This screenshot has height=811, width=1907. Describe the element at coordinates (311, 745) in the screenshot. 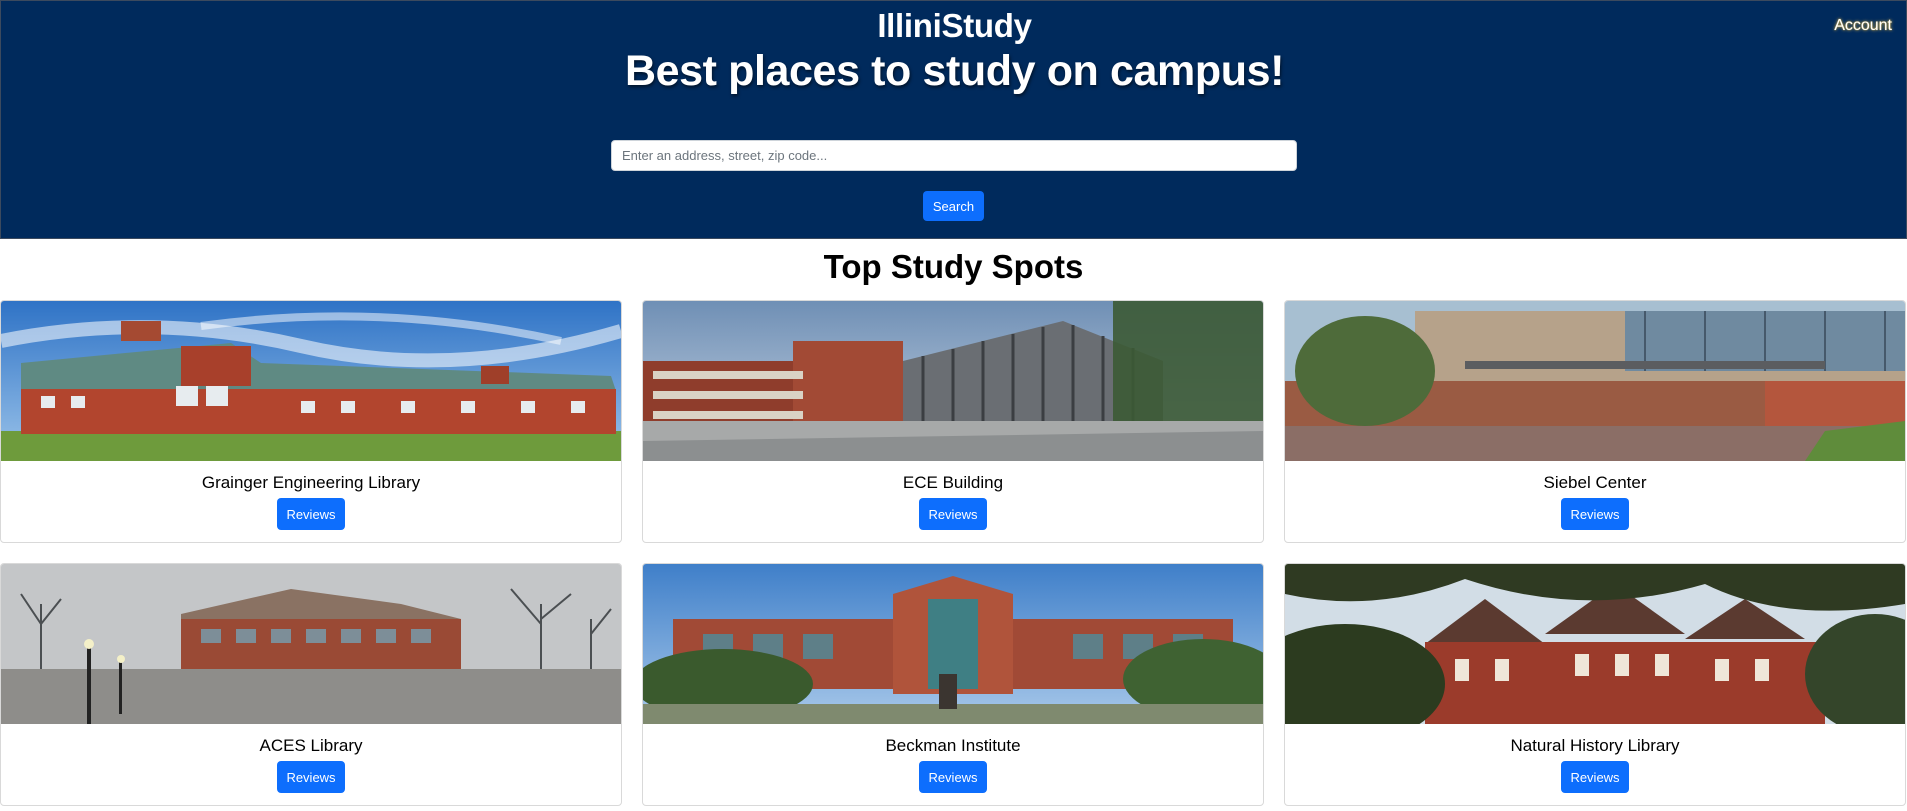

I see `spot-name: ACES Library` at that location.